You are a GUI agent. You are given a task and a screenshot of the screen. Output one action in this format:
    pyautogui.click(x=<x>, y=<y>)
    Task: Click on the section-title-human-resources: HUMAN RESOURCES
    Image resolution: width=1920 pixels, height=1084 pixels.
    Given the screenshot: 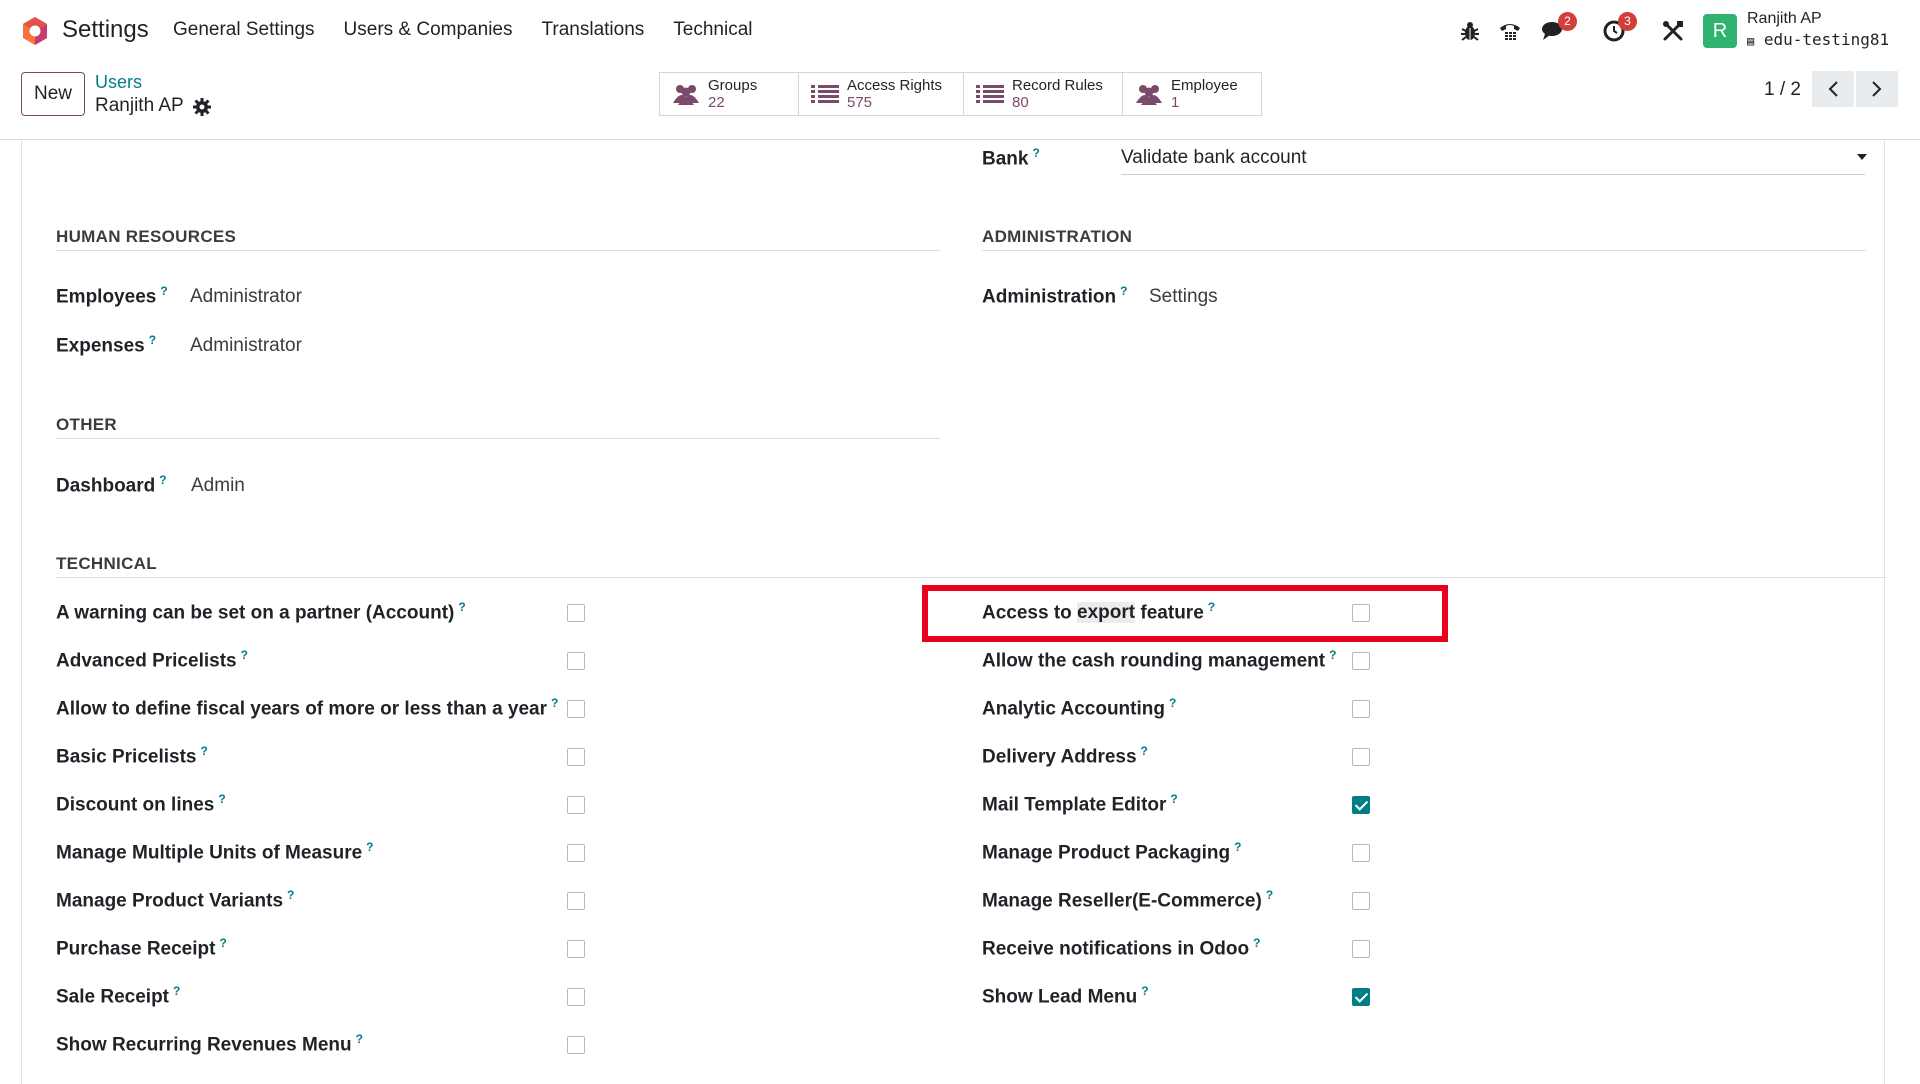 What is the action you would take?
    pyautogui.click(x=146, y=236)
    